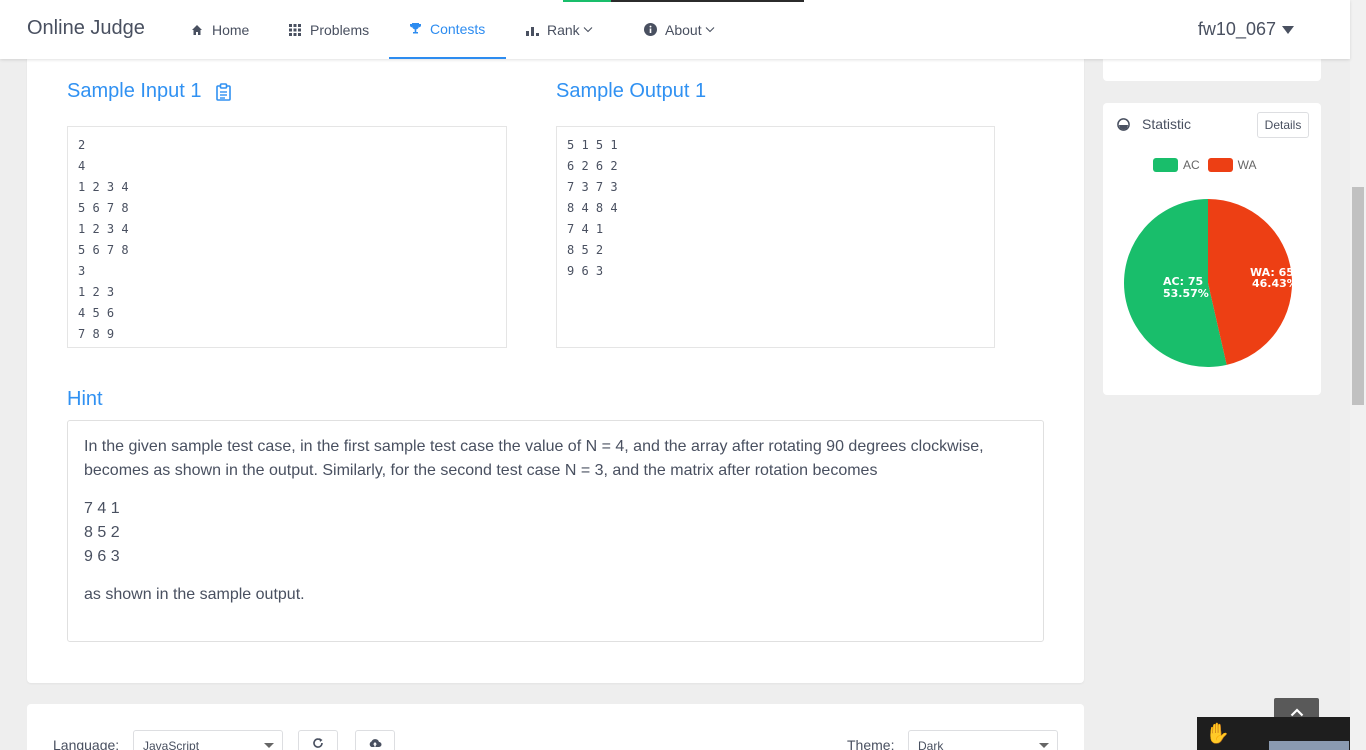  What do you see at coordinates (1167, 124) in the screenshot?
I see `statistic-title: Statistic` at bounding box center [1167, 124].